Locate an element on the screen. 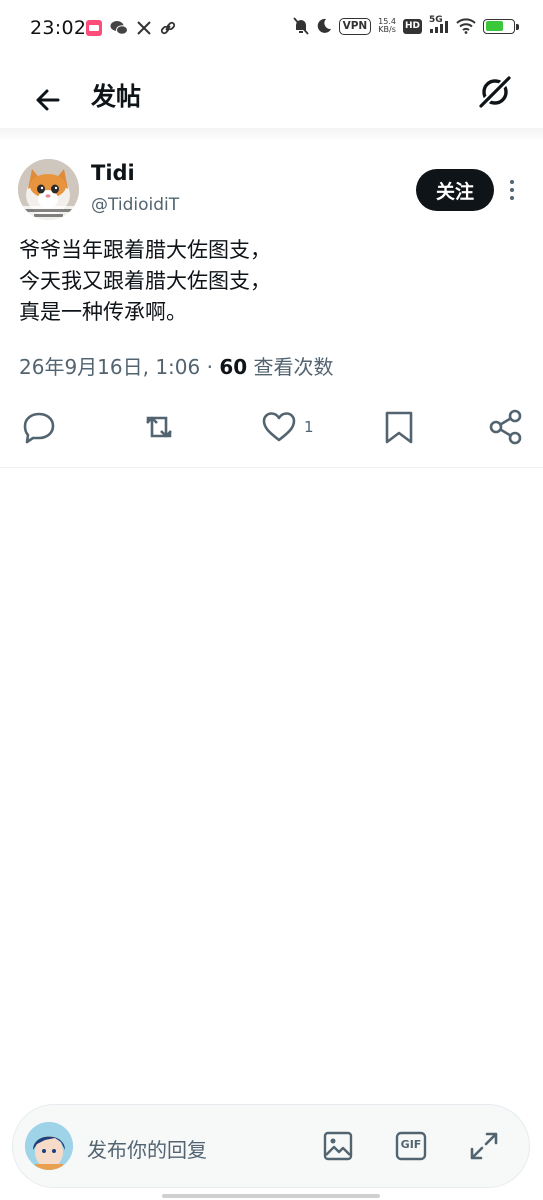 The width and height of the screenshot is (543, 1200). post-text-line: 真是一种传承啊。 is located at coordinates (103, 312).